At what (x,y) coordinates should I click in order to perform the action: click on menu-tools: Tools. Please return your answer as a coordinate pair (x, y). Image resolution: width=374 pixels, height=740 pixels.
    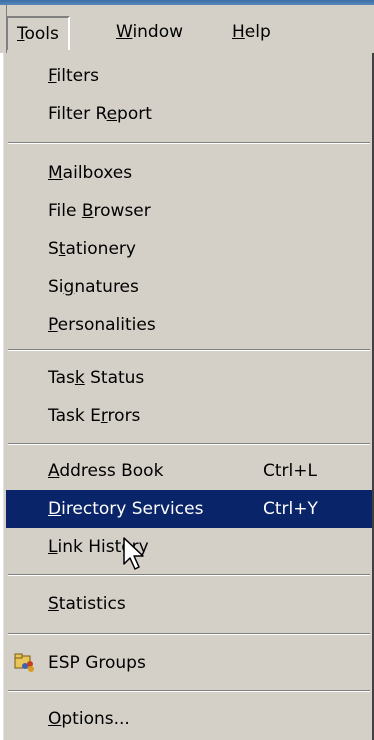
    Looking at the image, I should click on (38, 33).